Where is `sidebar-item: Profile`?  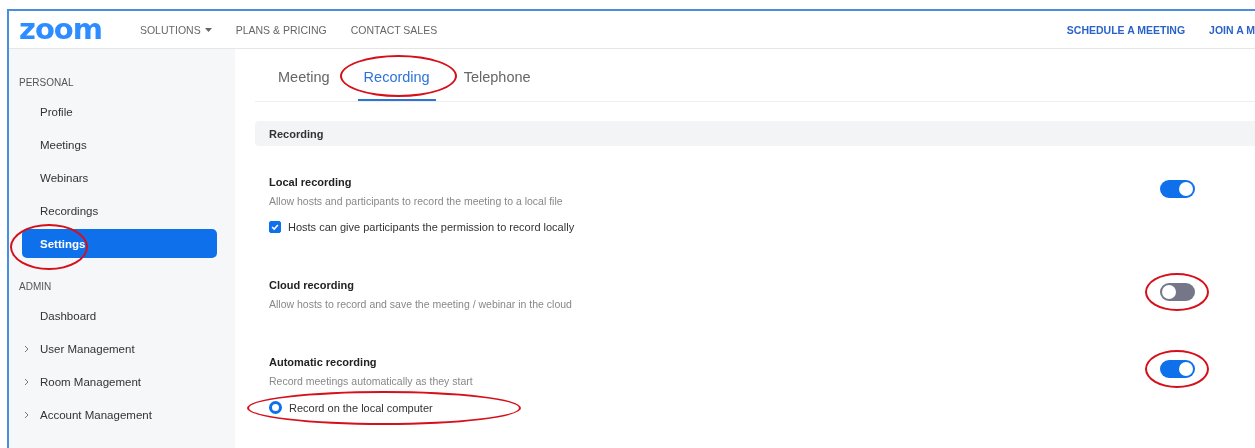 sidebar-item: Profile is located at coordinates (119, 111).